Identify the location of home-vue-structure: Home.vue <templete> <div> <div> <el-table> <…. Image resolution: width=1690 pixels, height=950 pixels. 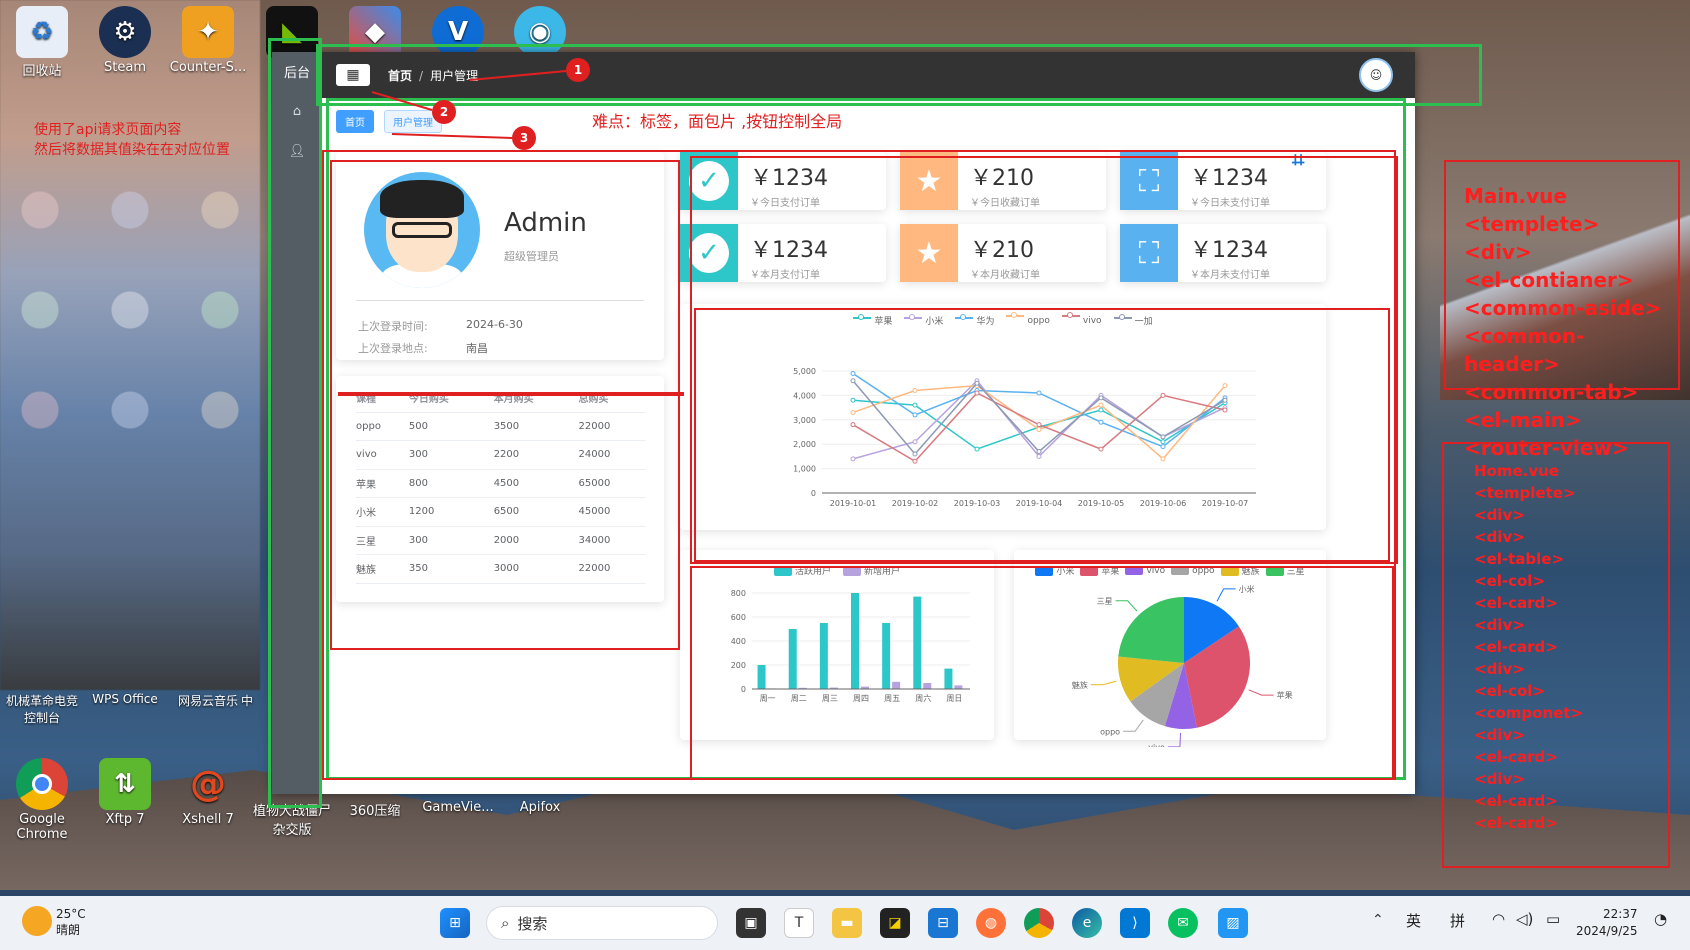
(1556, 655).